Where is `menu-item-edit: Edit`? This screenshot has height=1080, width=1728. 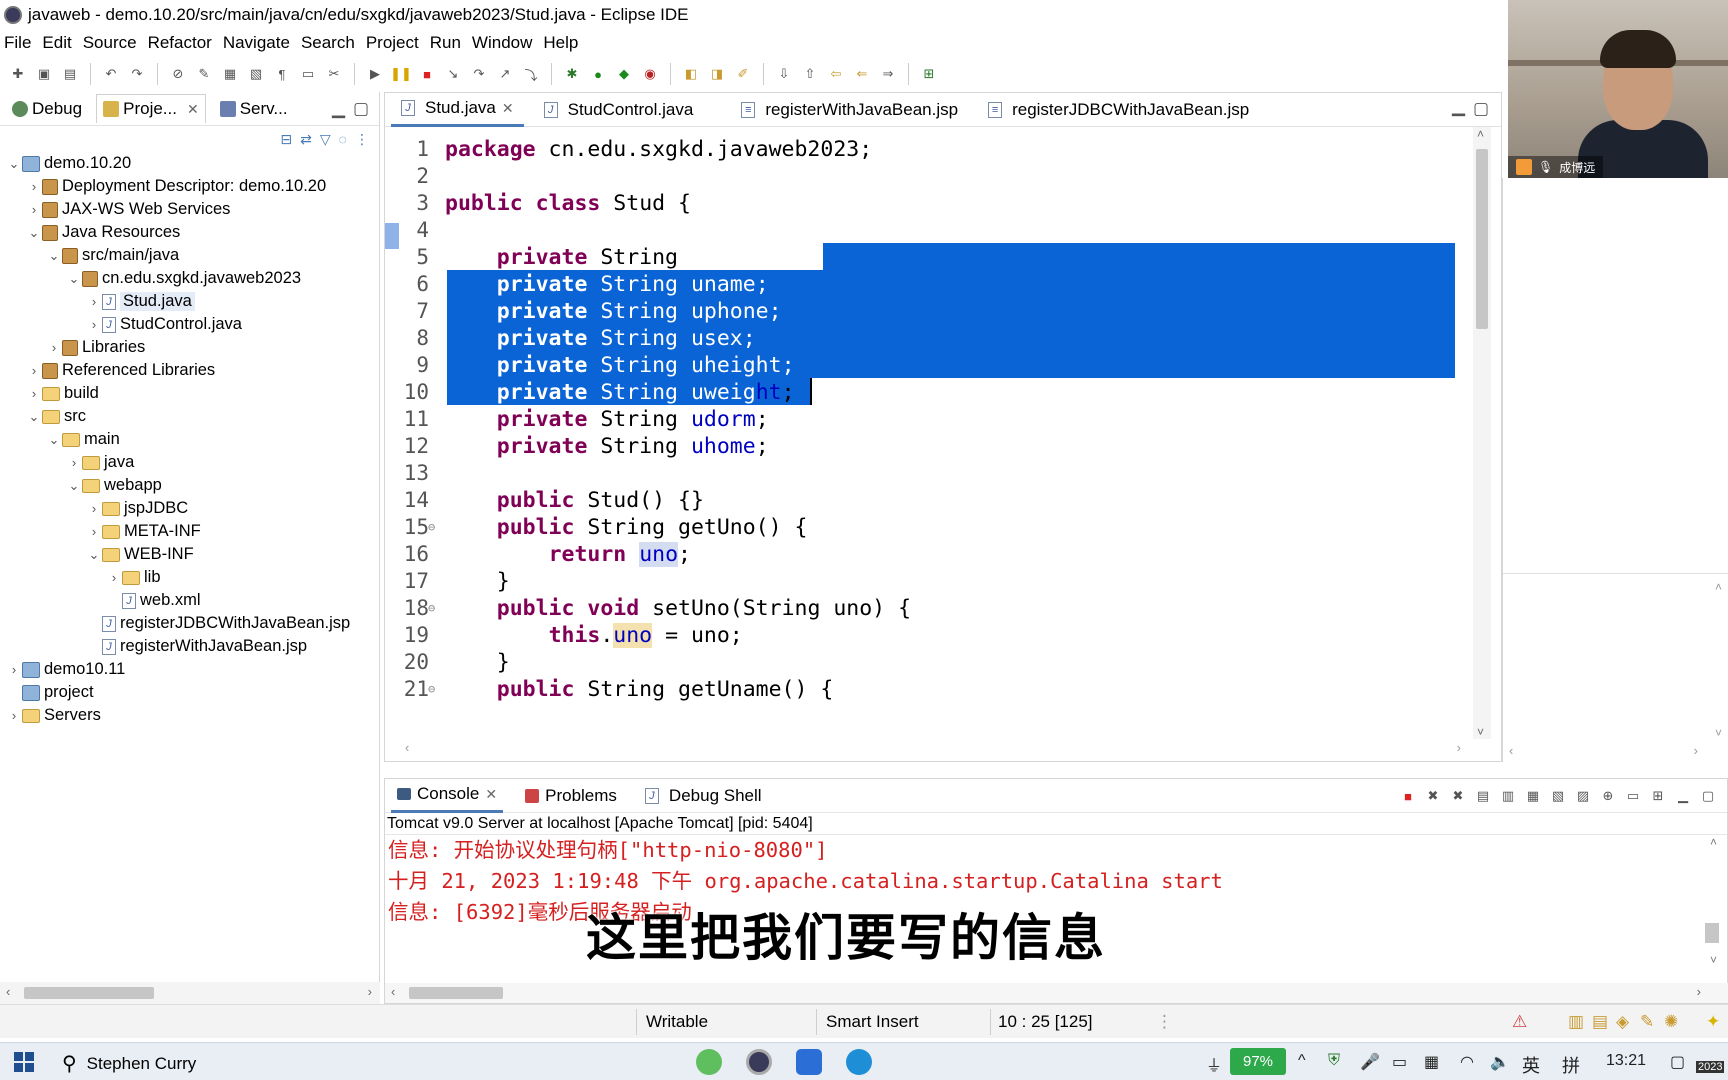 menu-item-edit: Edit is located at coordinates (56, 43).